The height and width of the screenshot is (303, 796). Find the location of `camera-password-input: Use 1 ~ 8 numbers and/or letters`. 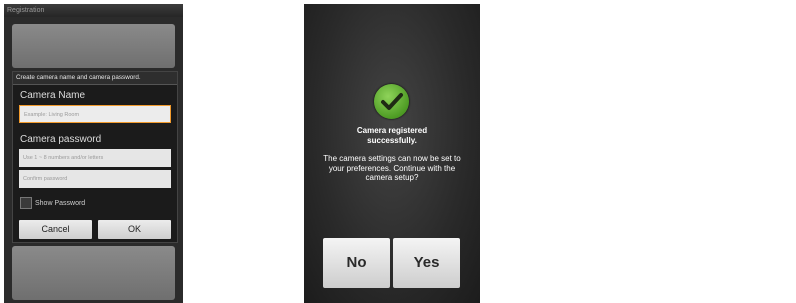

camera-password-input: Use 1 ~ 8 numbers and/or letters is located at coordinates (95, 158).